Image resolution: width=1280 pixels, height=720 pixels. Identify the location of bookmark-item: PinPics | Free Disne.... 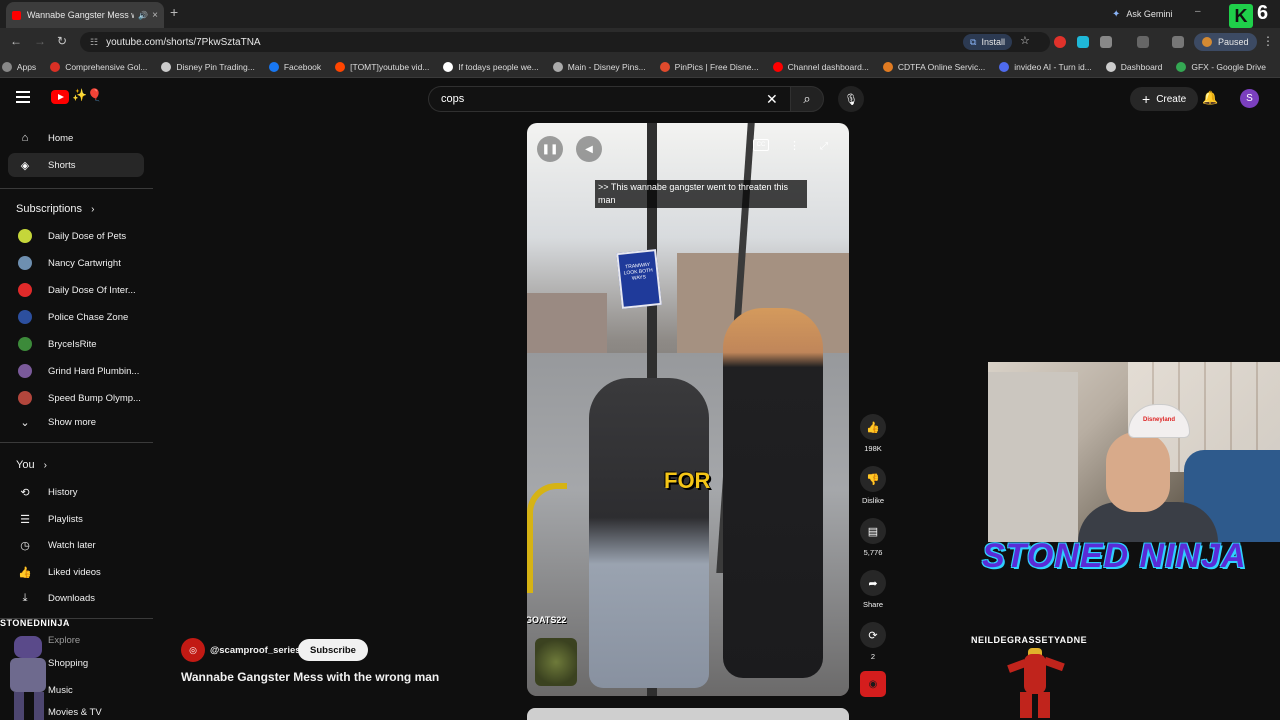
(709, 66).